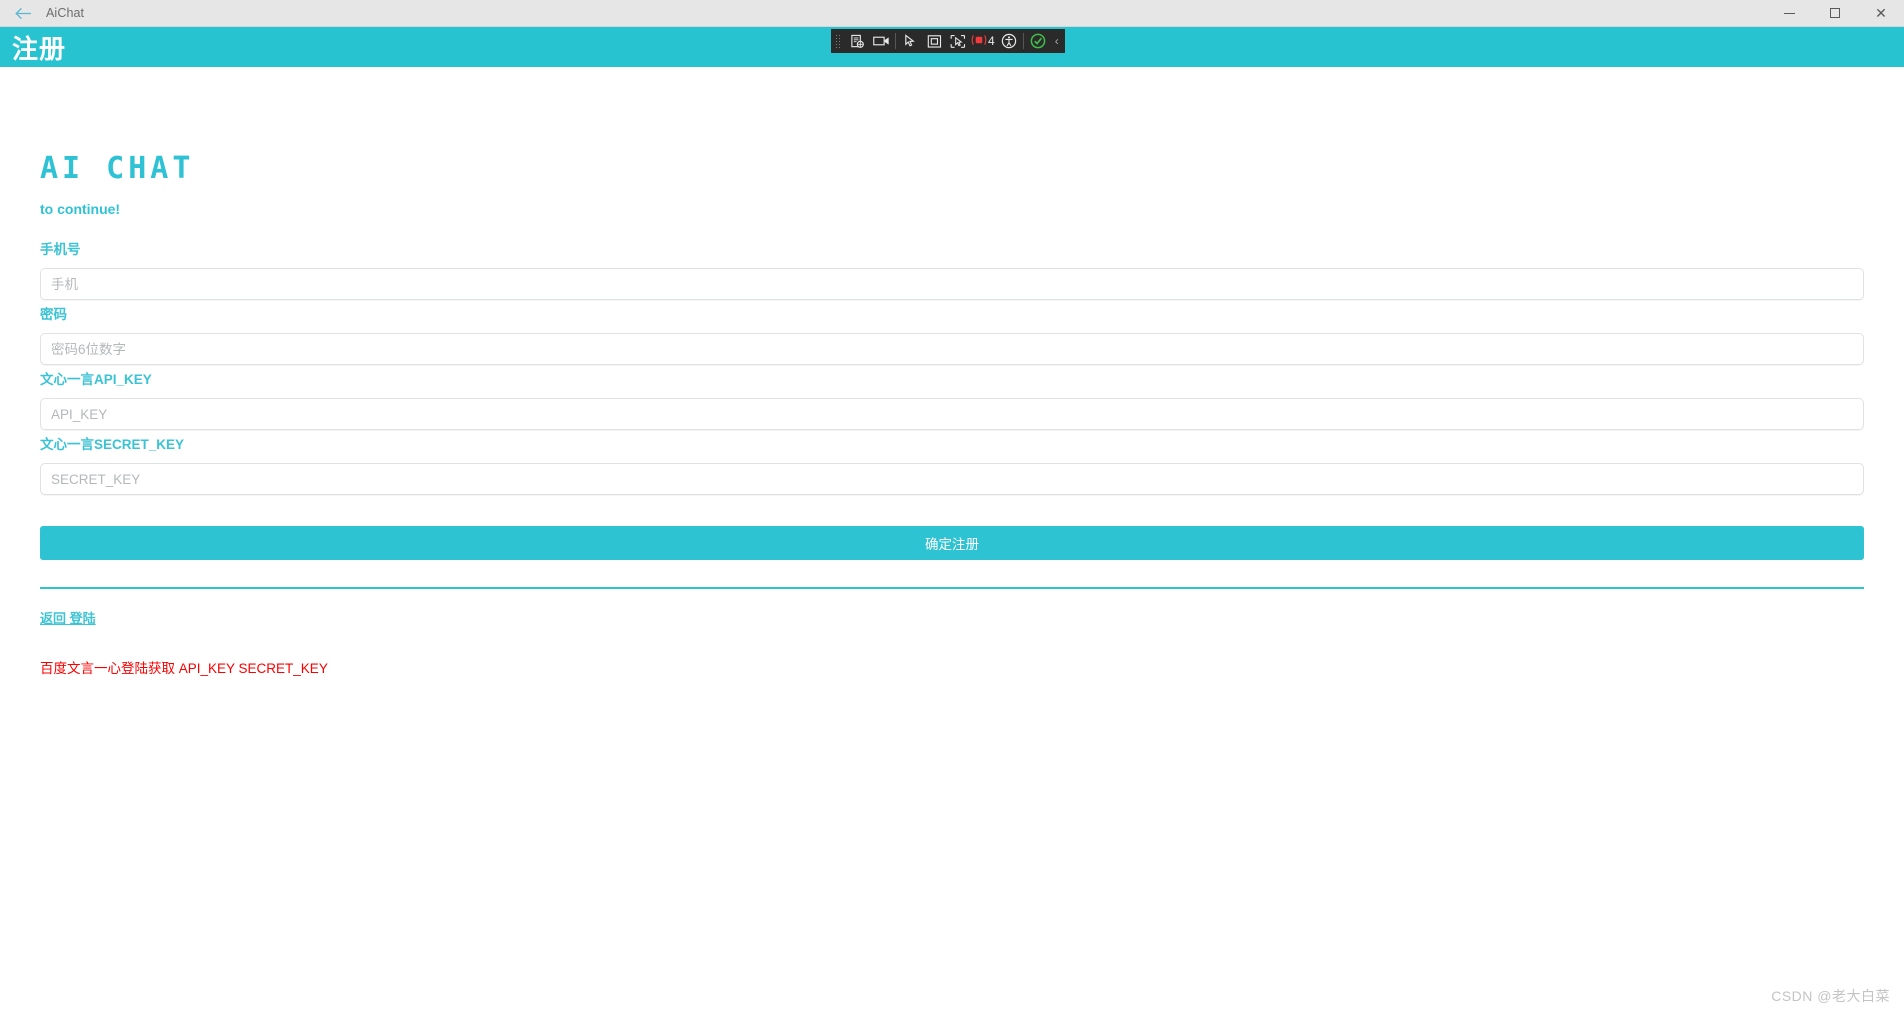  I want to click on chevron-left-icon: ‹, so click(1057, 41).